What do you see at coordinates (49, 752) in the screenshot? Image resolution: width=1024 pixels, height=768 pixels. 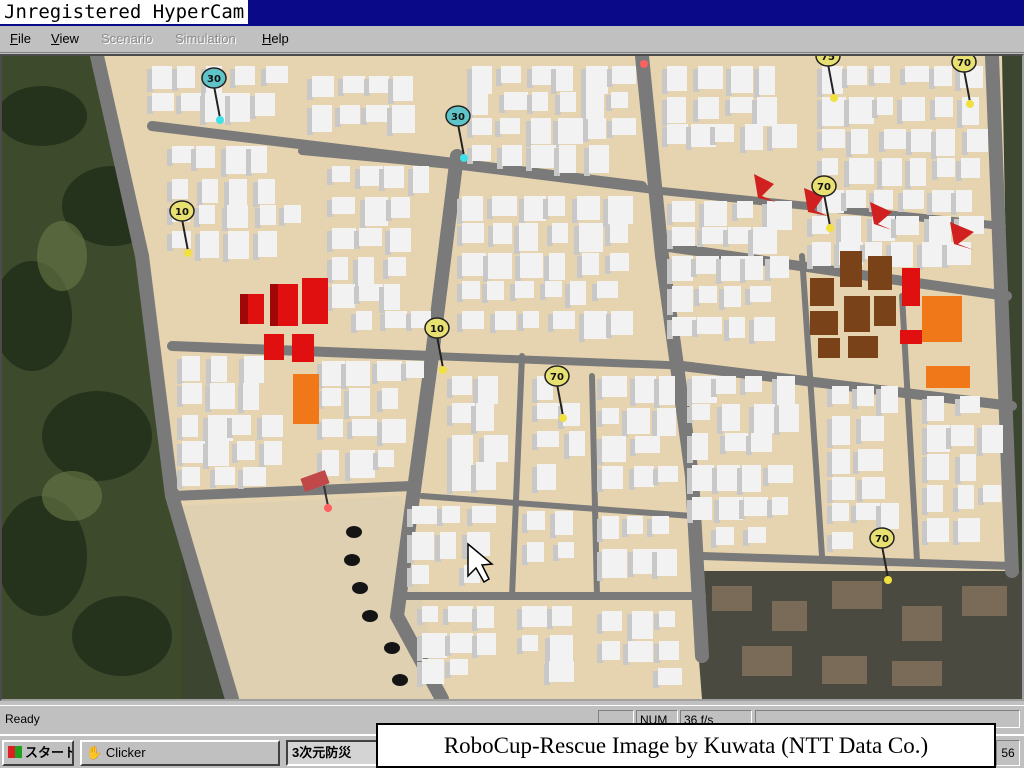 I see `start-label: スタート` at bounding box center [49, 752].